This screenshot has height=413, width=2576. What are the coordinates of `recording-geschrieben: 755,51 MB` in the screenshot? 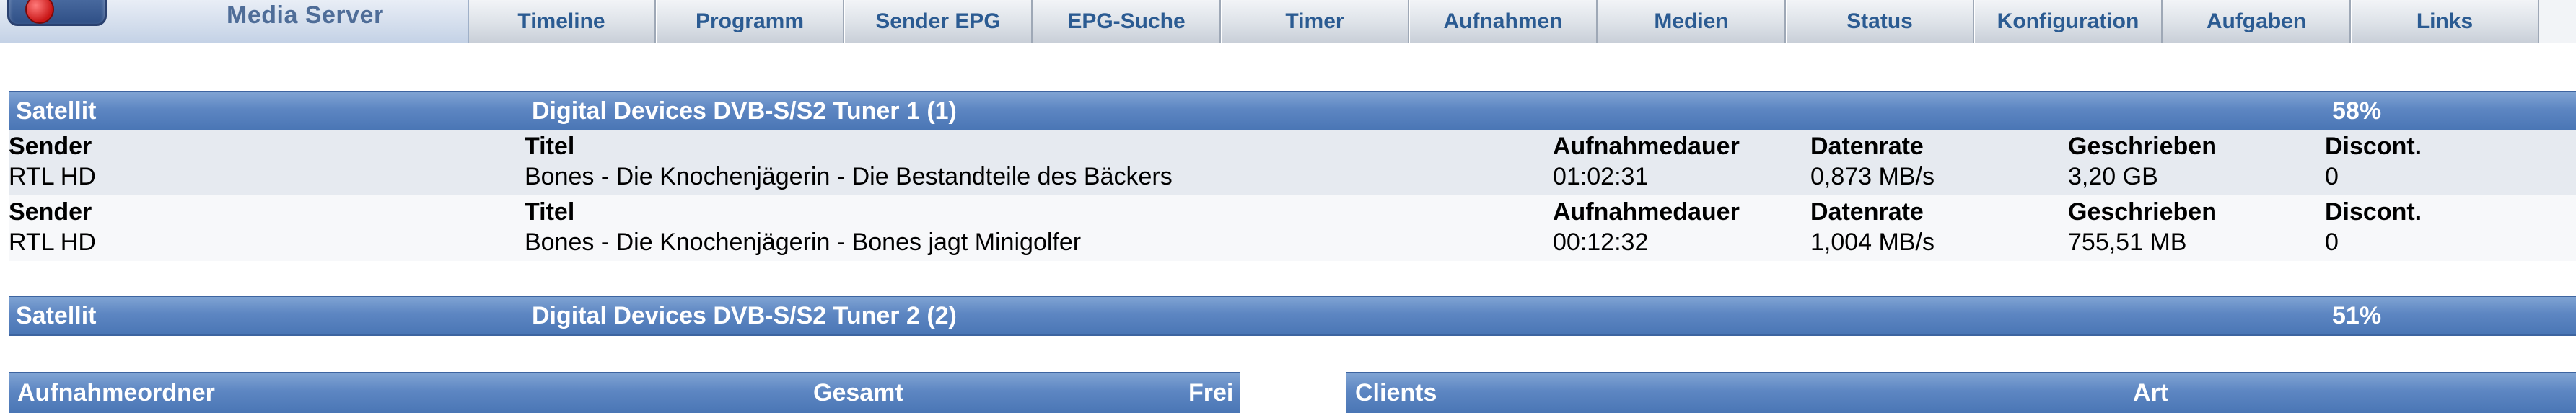 It's located at (2127, 242).